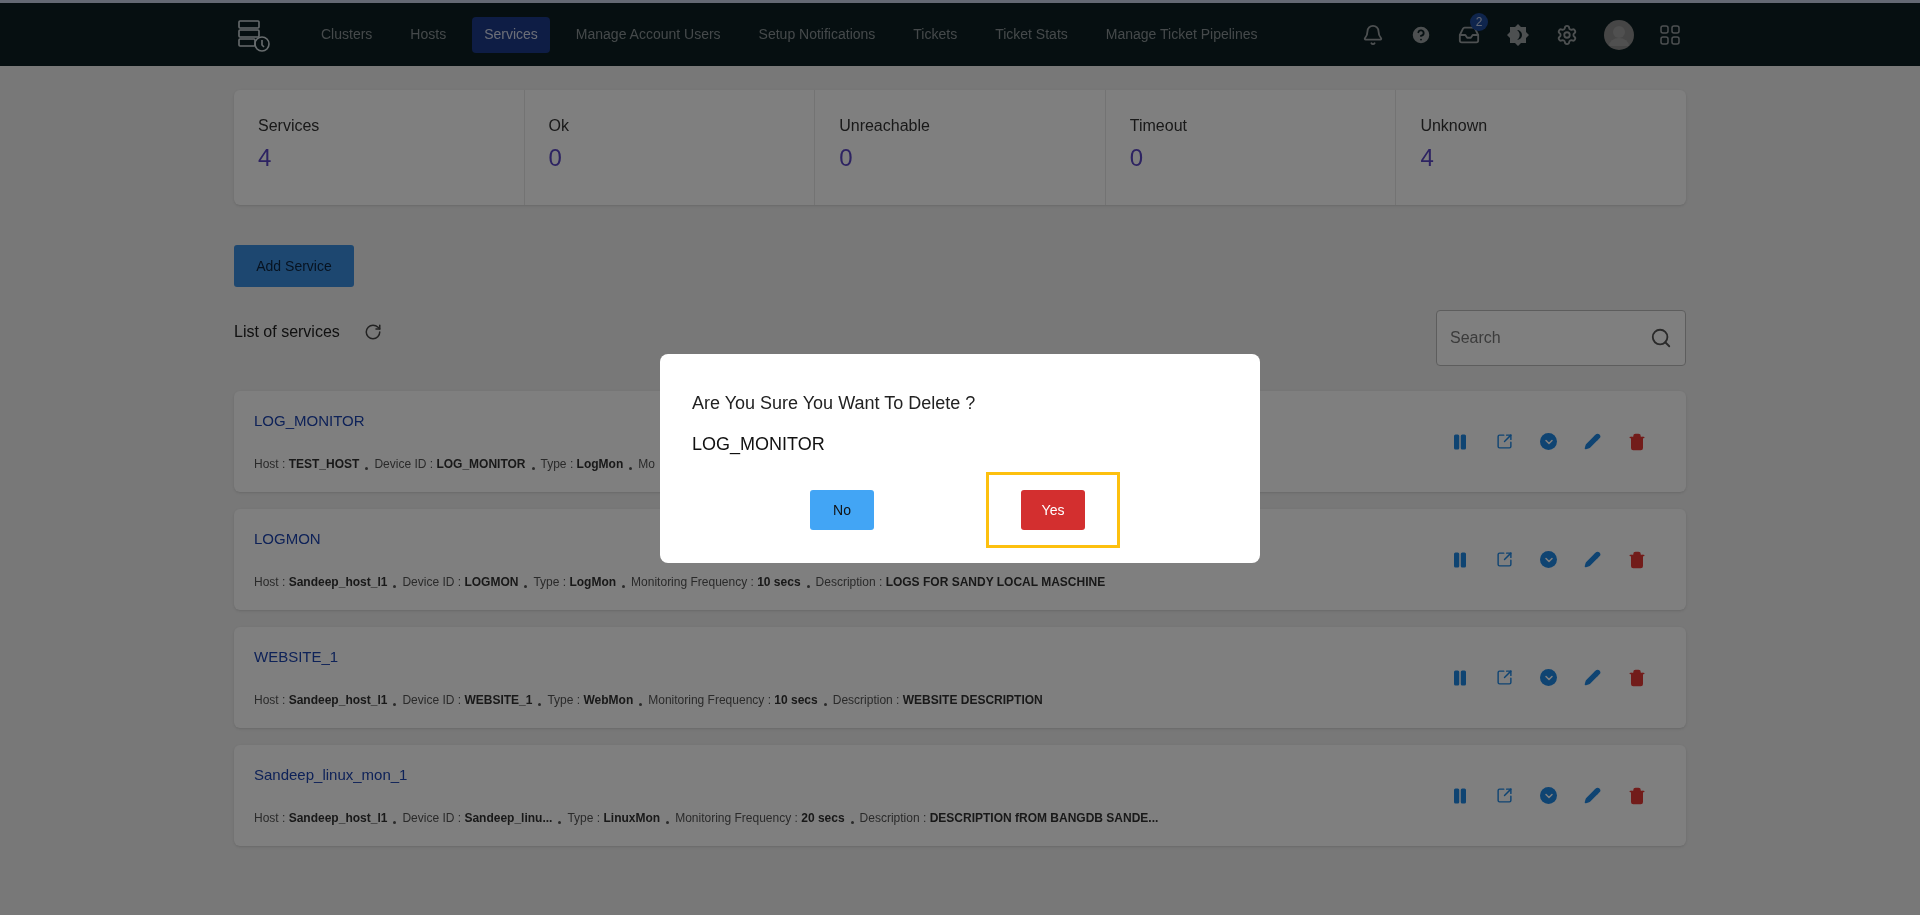  Describe the element at coordinates (842, 510) in the screenshot. I see `no-button: No` at that location.